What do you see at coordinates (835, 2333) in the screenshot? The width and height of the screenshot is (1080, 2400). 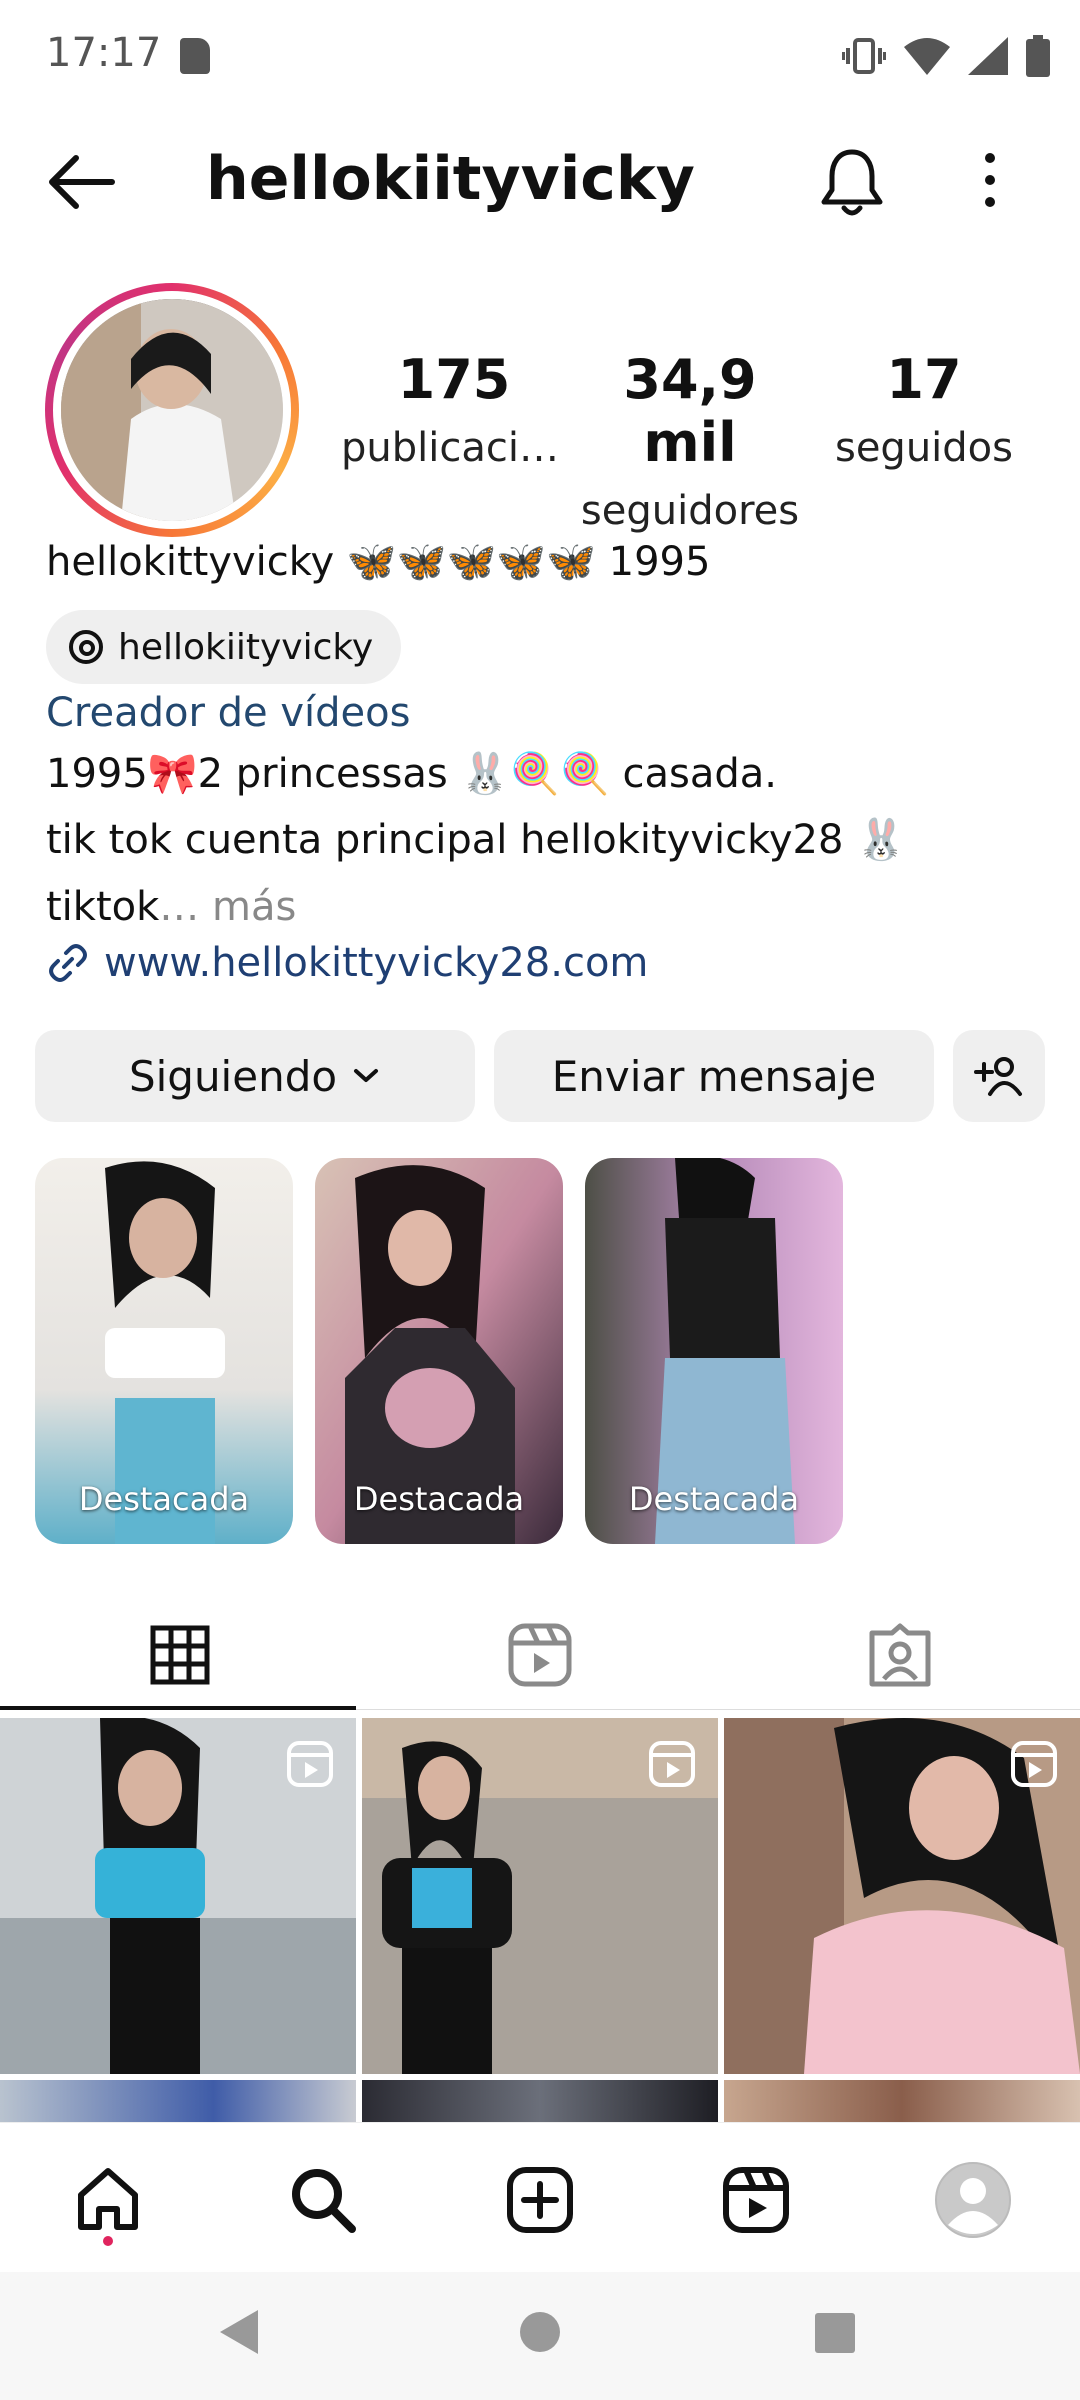 I see `system-recents-icon` at bounding box center [835, 2333].